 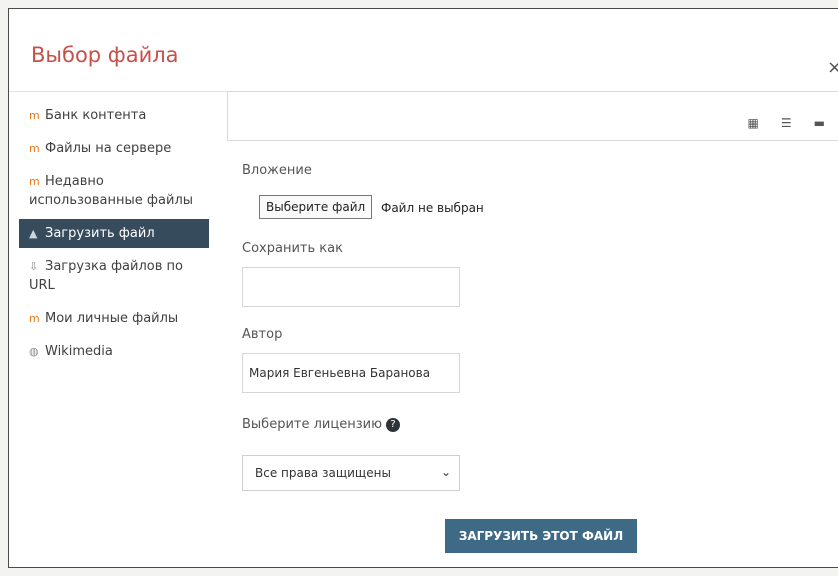 What do you see at coordinates (541, 536) in the screenshot?
I see `upload-file-button: ЗАГРУЗИТЬ ЭТОТ ФАЙЛ` at bounding box center [541, 536].